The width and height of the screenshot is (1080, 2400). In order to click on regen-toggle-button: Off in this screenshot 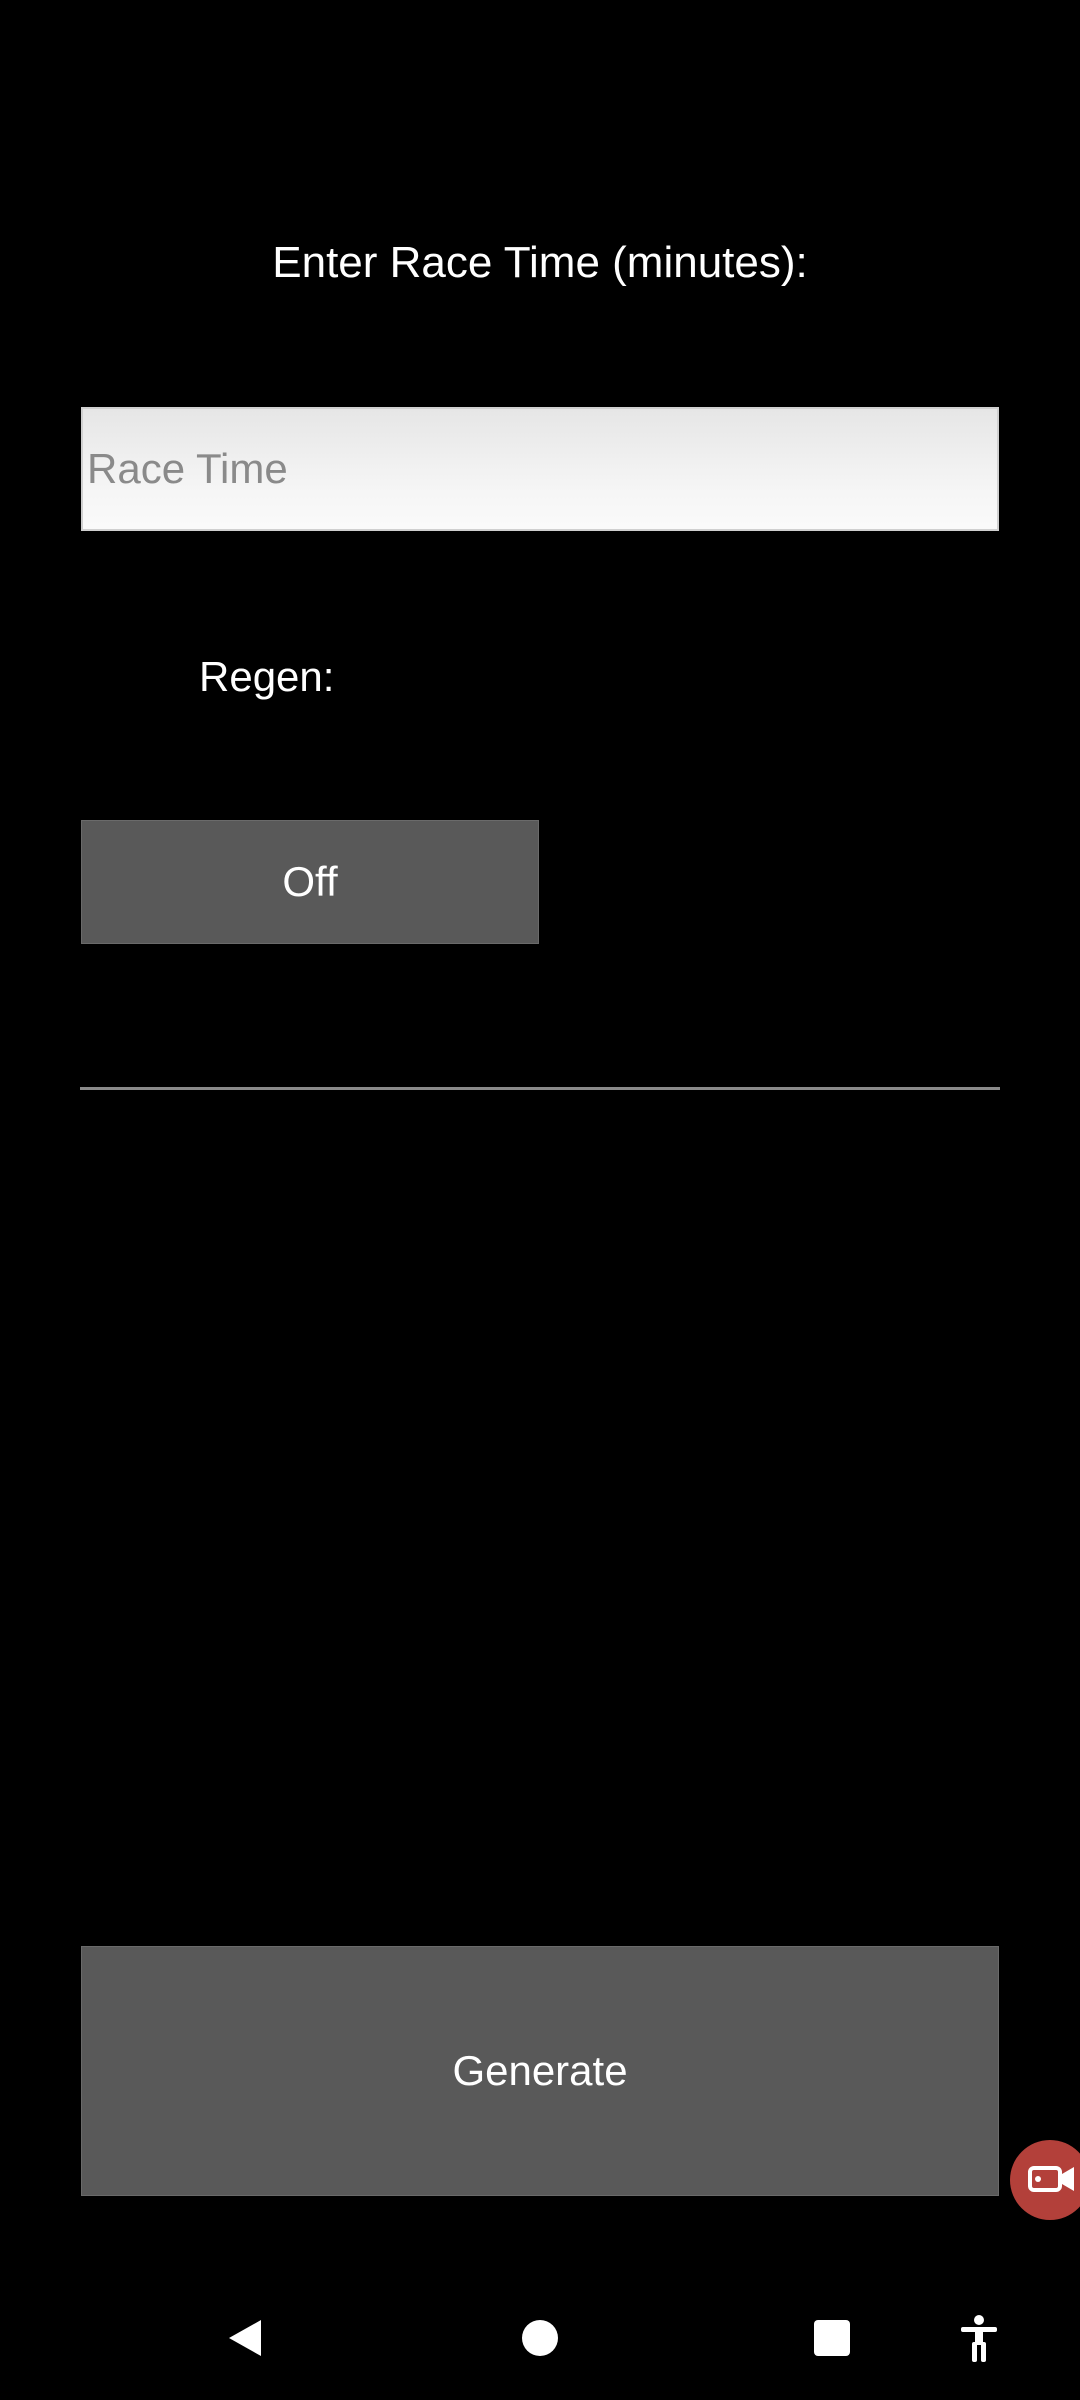, I will do `click(310, 882)`.